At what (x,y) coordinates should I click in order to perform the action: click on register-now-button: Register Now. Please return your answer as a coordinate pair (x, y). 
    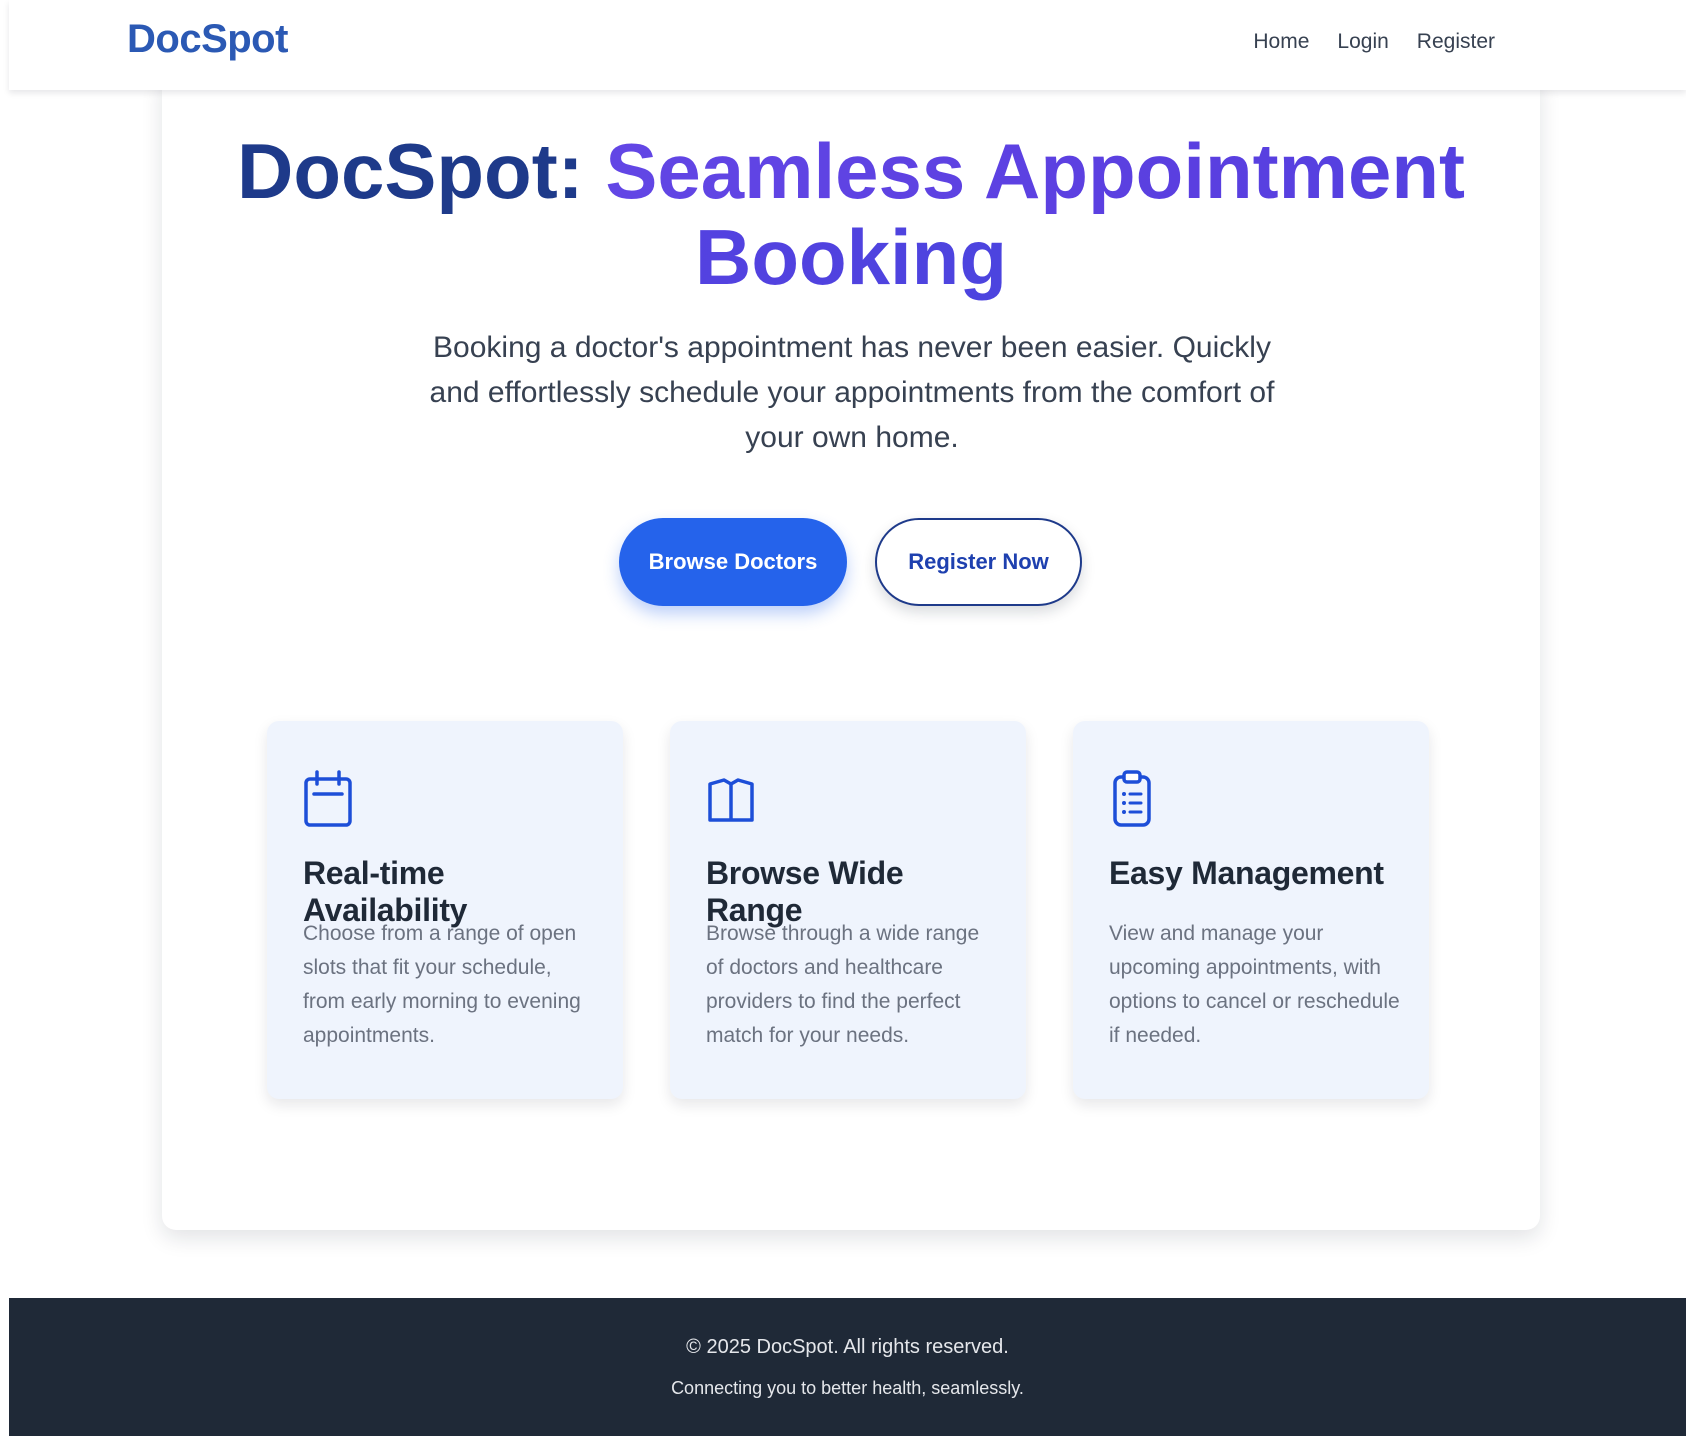
    Looking at the image, I should click on (978, 562).